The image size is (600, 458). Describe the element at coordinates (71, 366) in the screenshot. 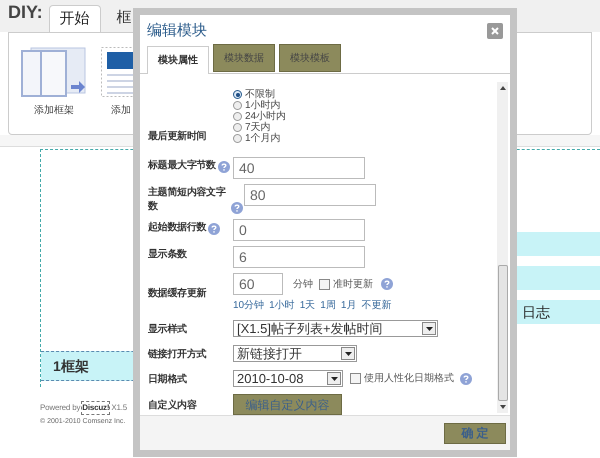

I see `frame-title: 1框架` at that location.